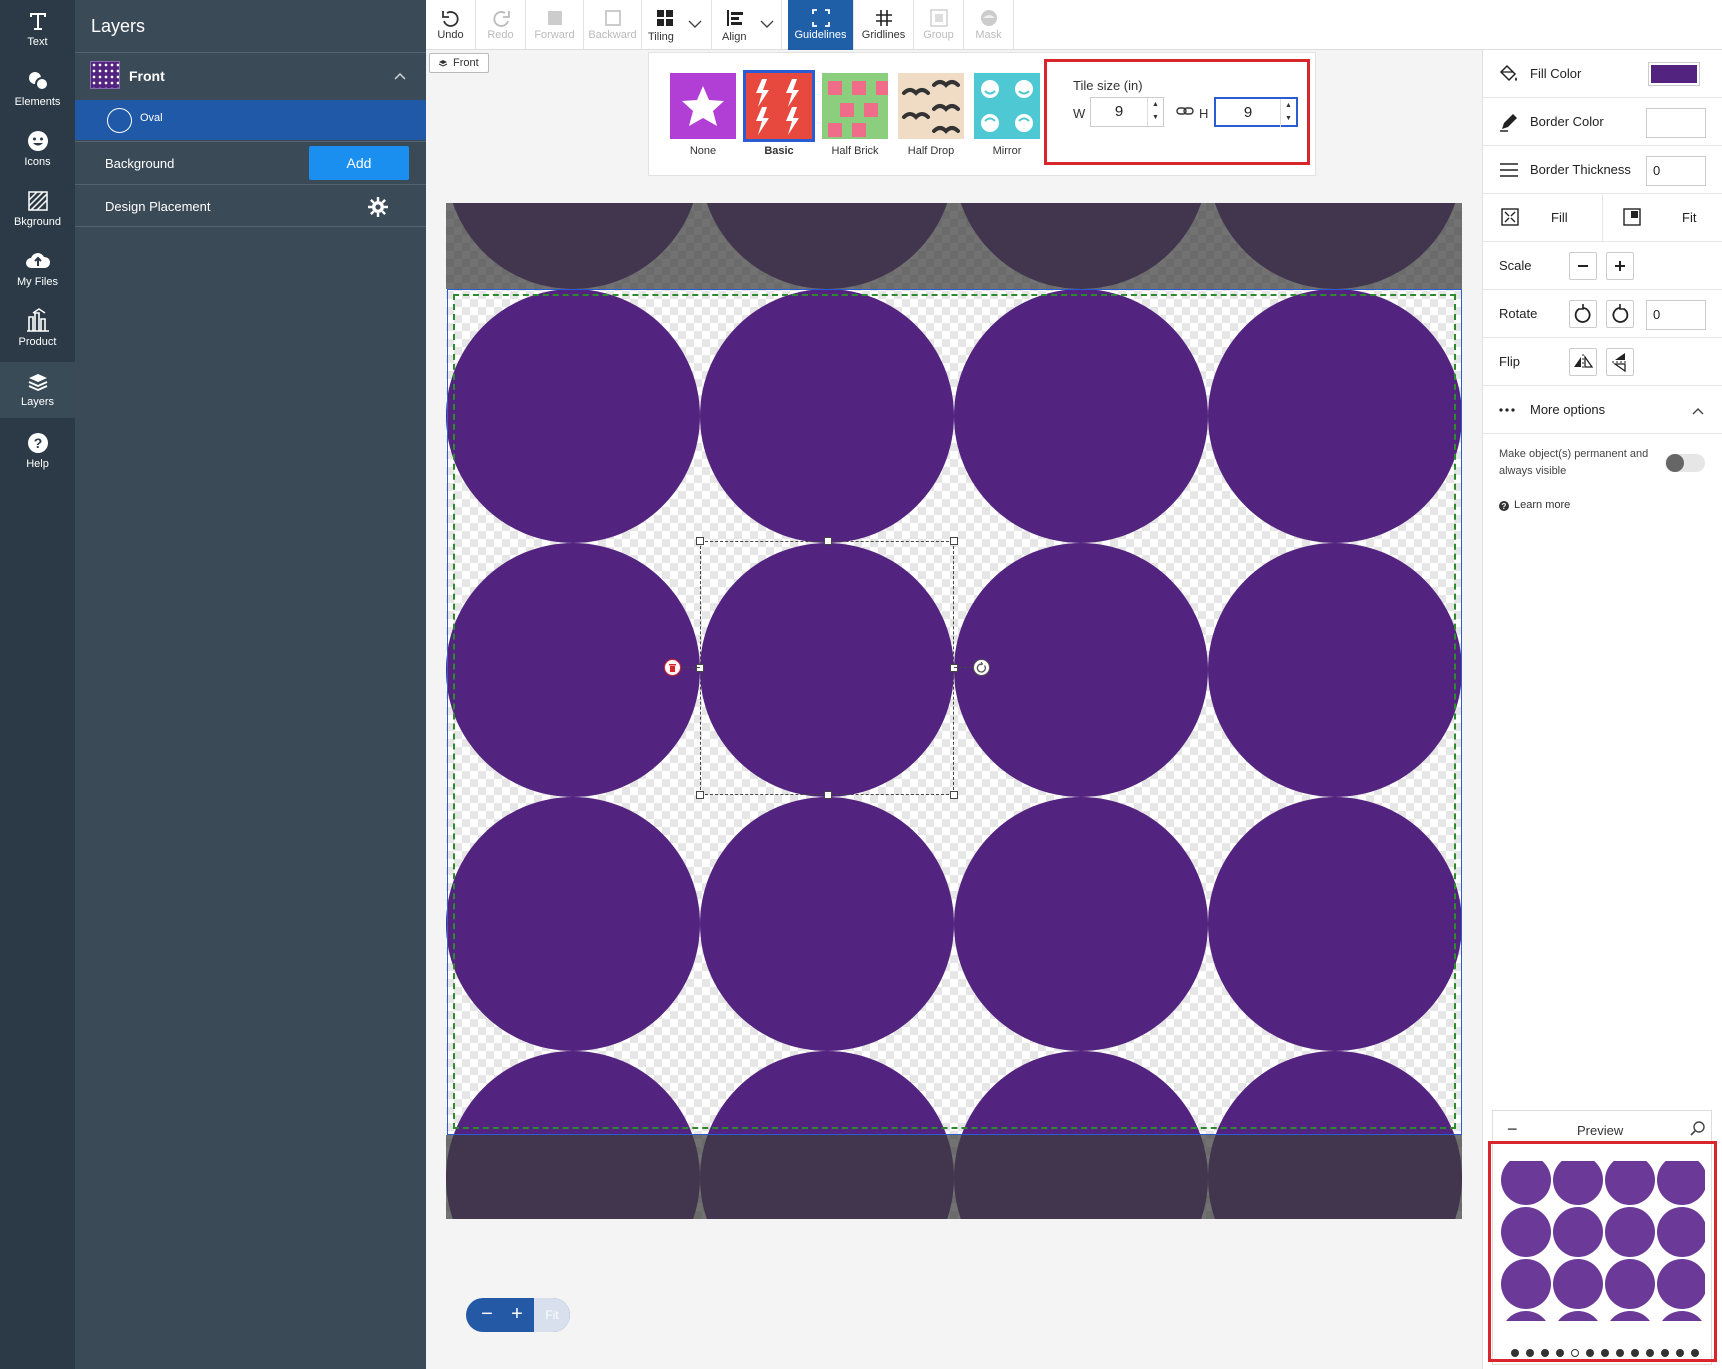 This screenshot has height=1369, width=1722. I want to click on layer-item-oval: Oval, so click(250, 120).